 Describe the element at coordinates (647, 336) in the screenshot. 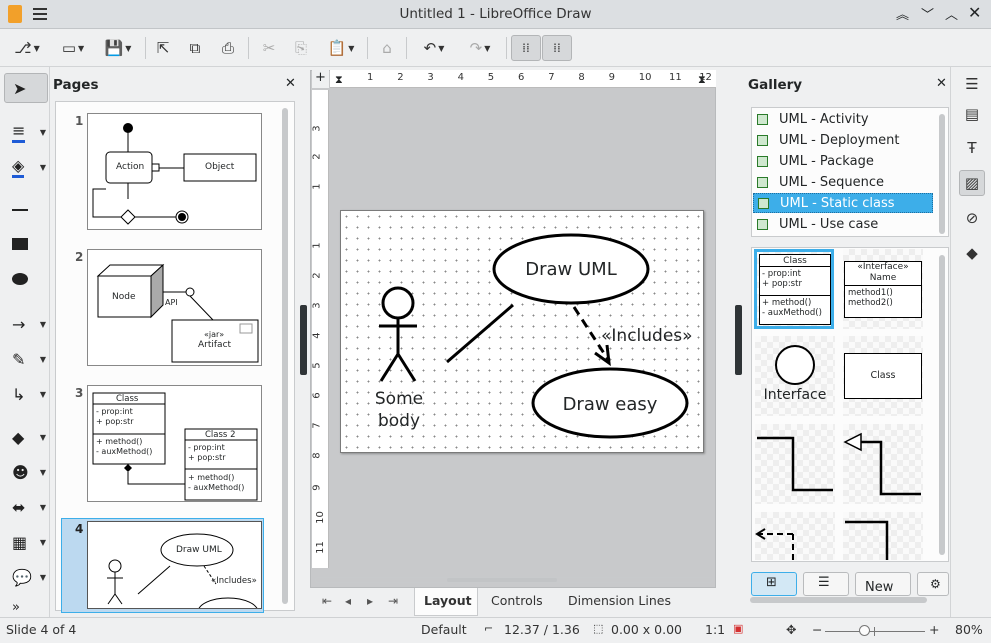

I see `includes-label: «Includes»` at that location.